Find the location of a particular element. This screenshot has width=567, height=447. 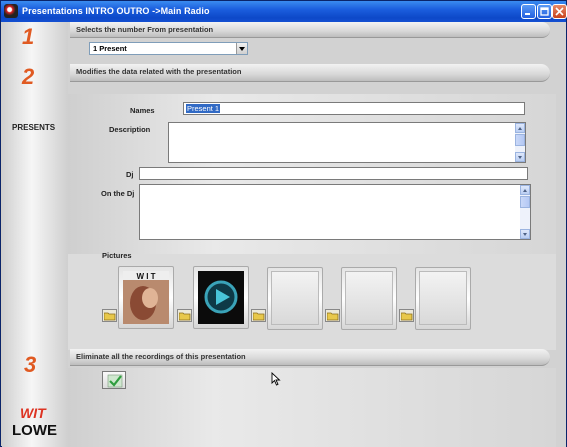

picture-4-browse-button is located at coordinates (332, 315).